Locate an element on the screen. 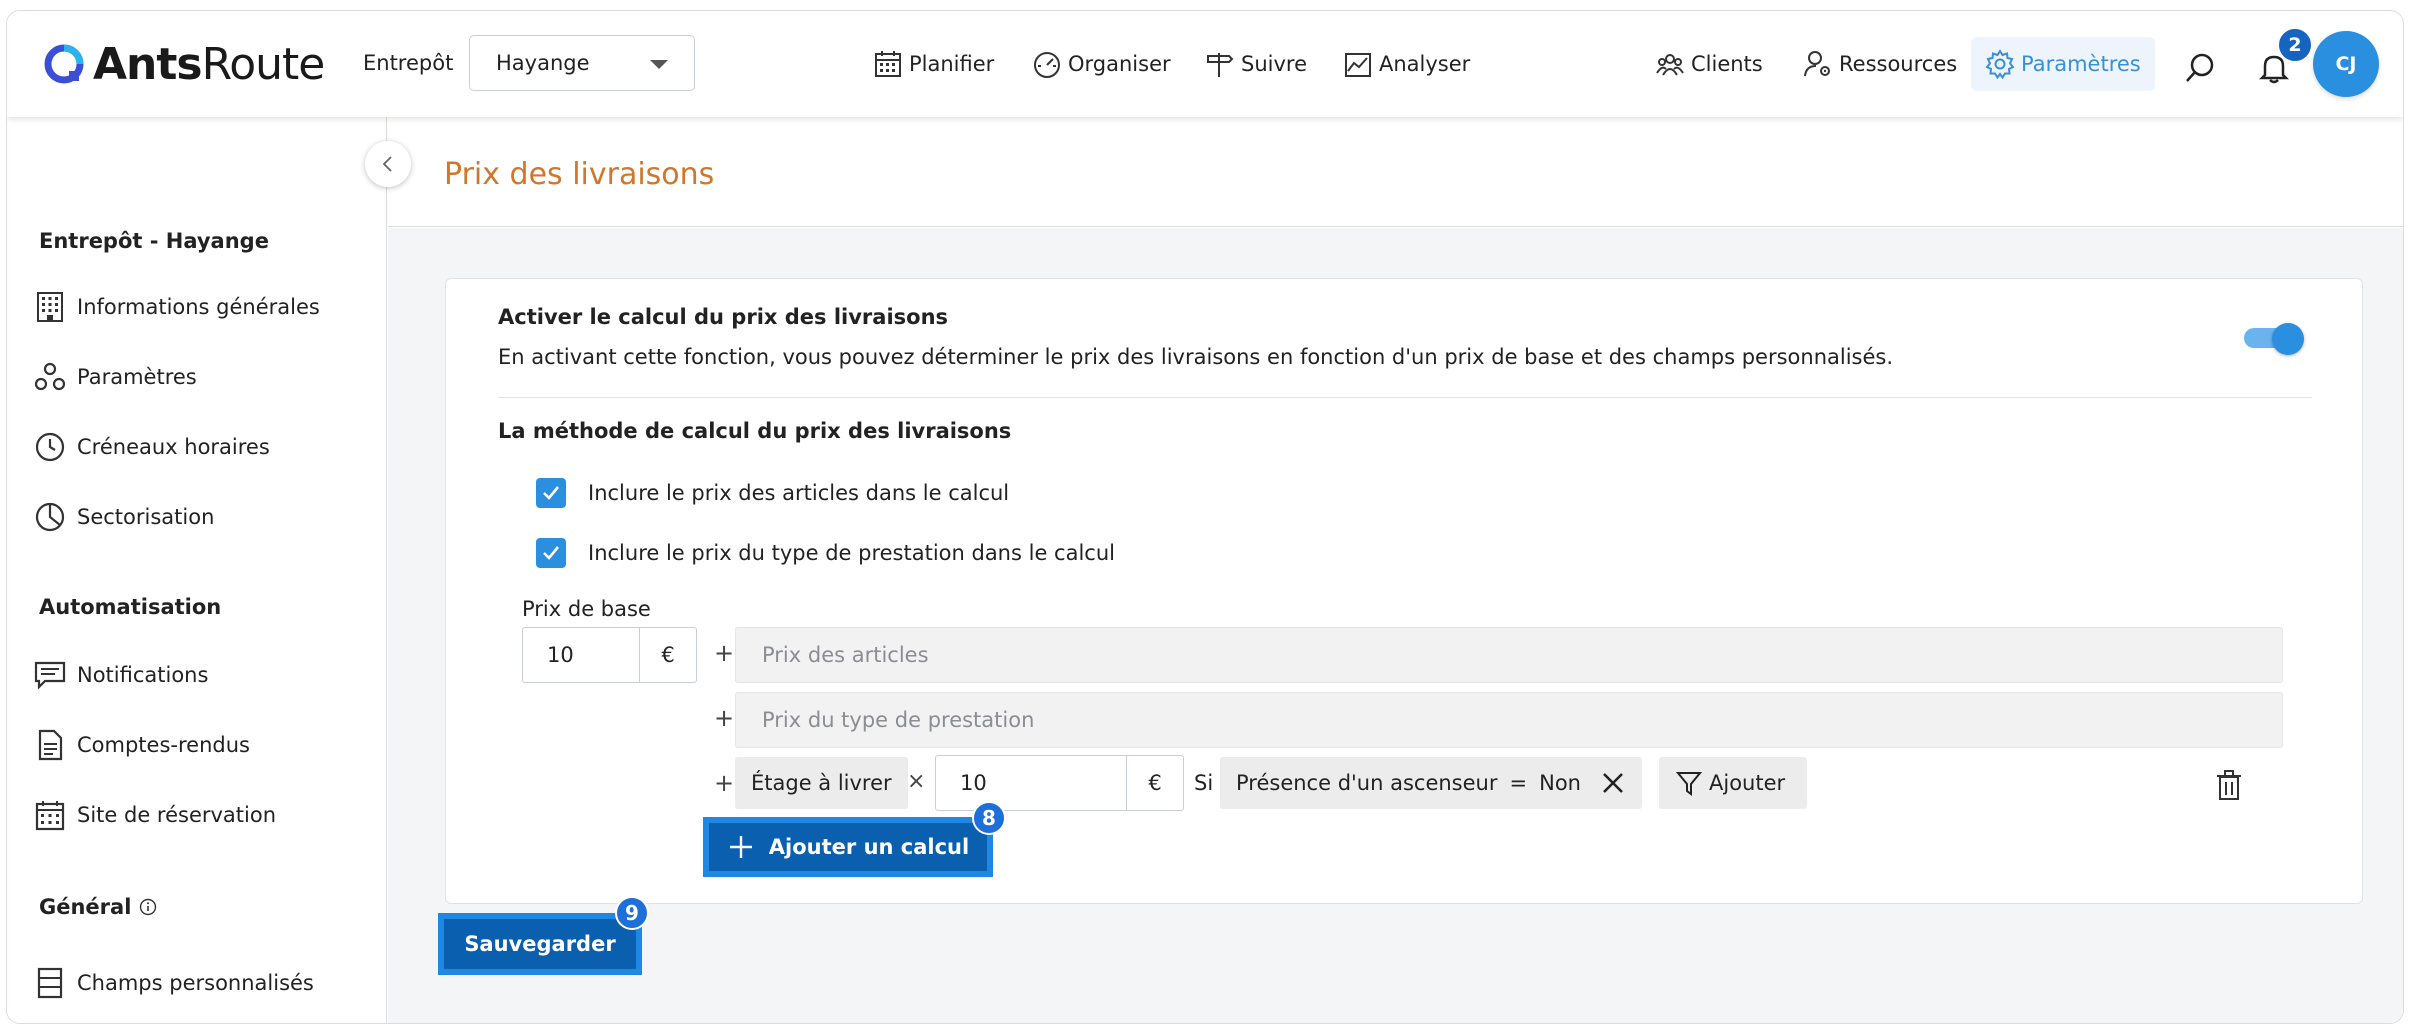 The image size is (2410, 1030). step-badge-8: 8 is located at coordinates (989, 818).